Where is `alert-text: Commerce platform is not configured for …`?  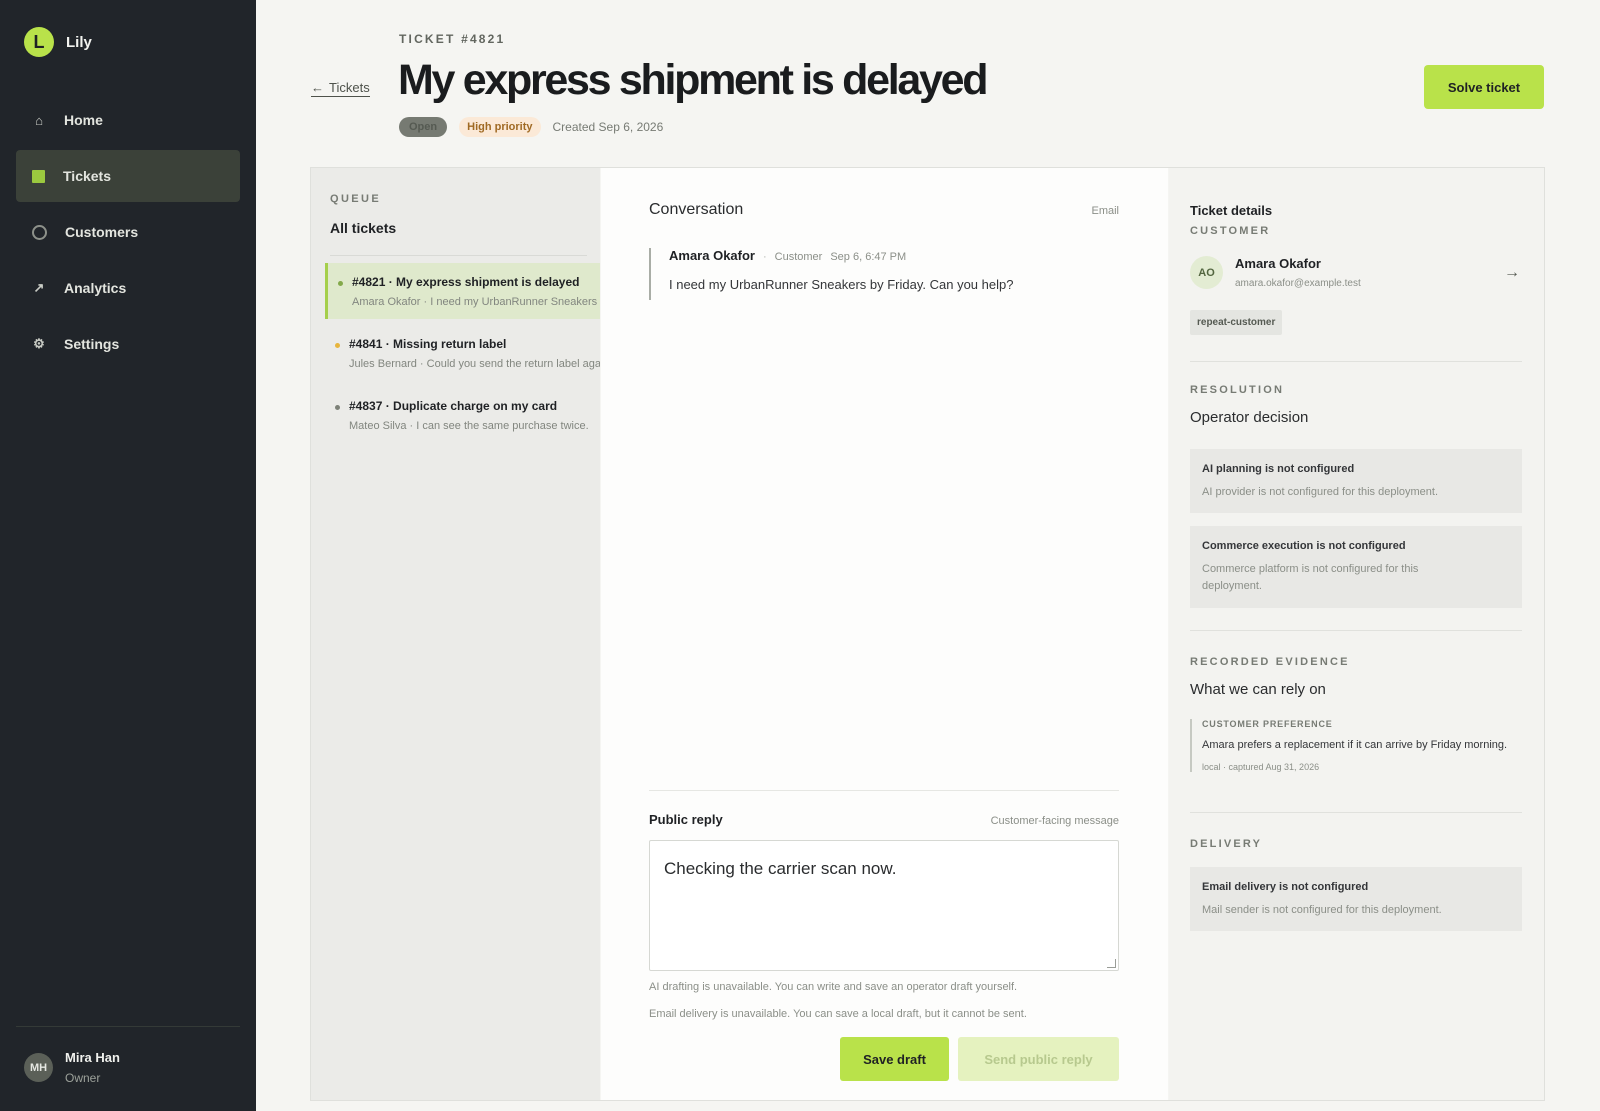 alert-text: Commerce platform is not configured for … is located at coordinates (1310, 577).